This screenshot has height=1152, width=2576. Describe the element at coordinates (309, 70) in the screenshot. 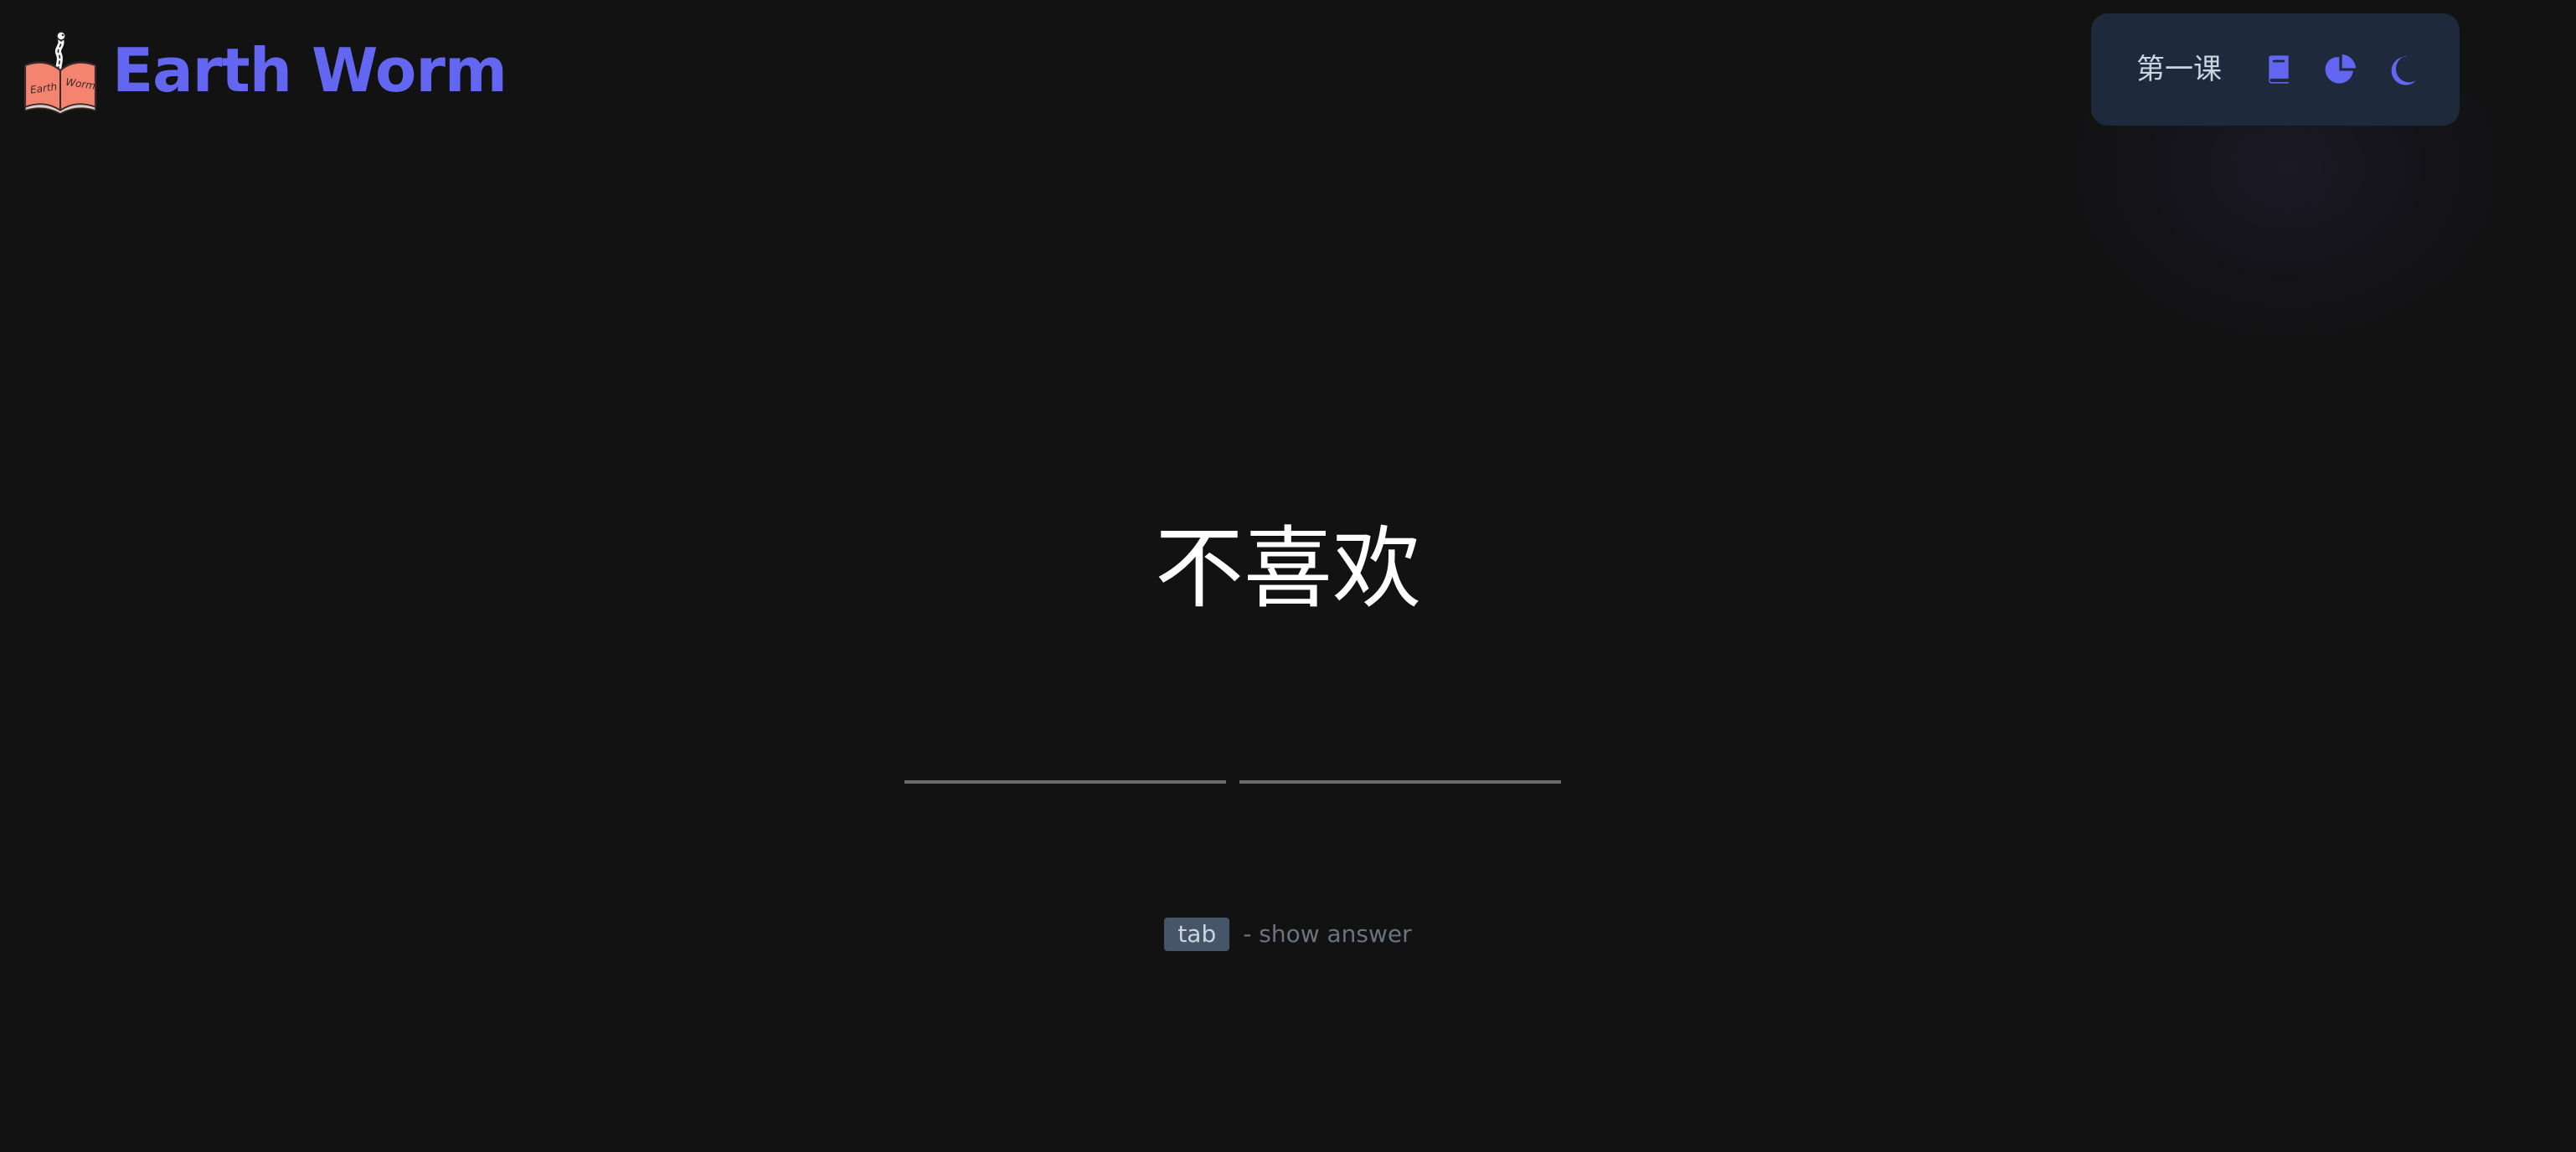

I see `app-title: Earth Worm` at that location.